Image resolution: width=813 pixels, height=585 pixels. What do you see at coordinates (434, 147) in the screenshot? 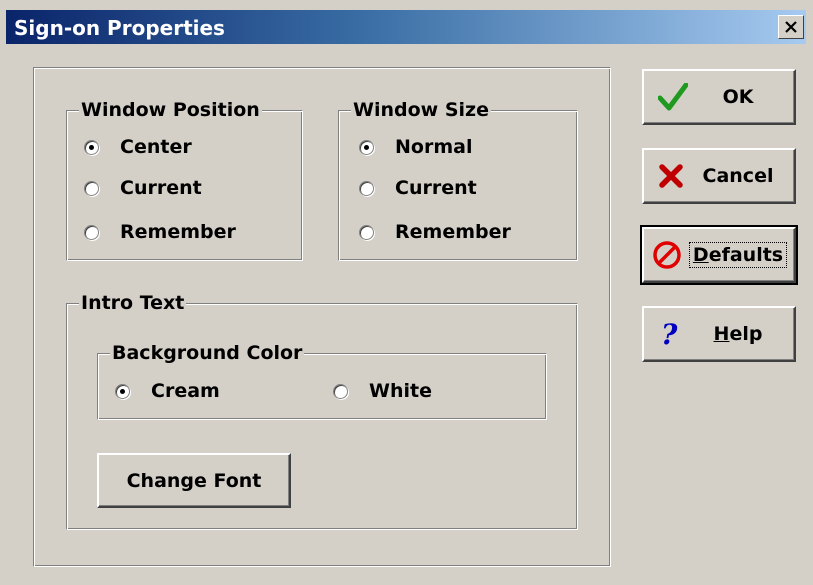
I see `option-label: Normal` at bounding box center [434, 147].